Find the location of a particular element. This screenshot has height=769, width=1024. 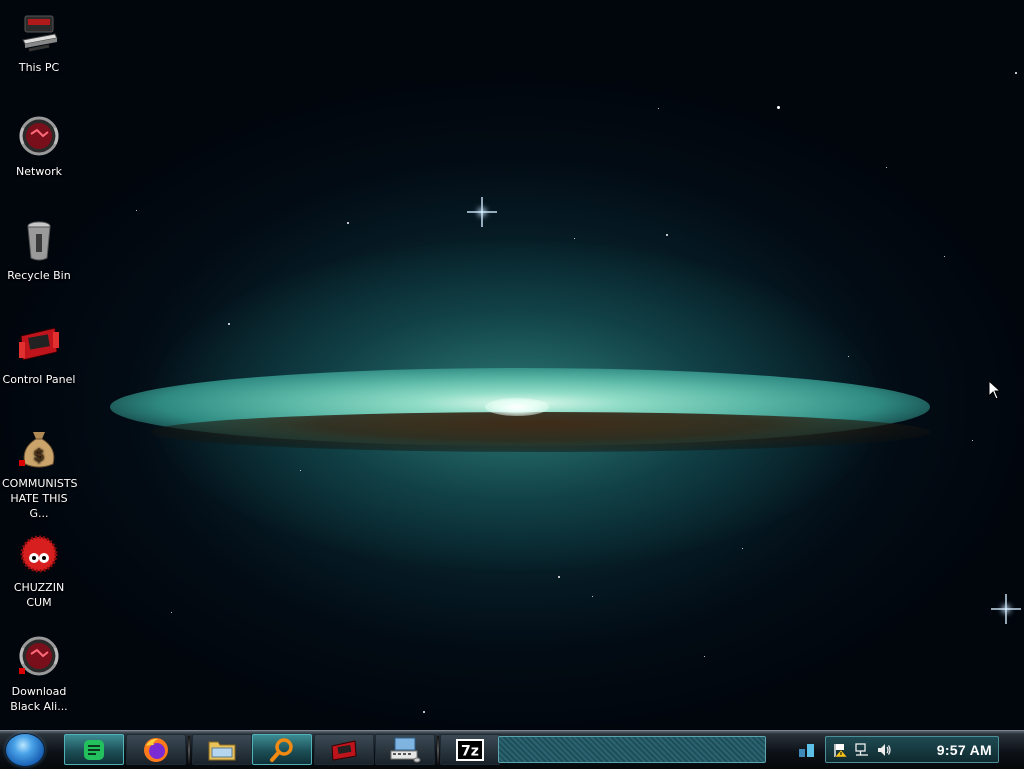

system-tray: 9:57 AM is located at coordinates (912, 749).